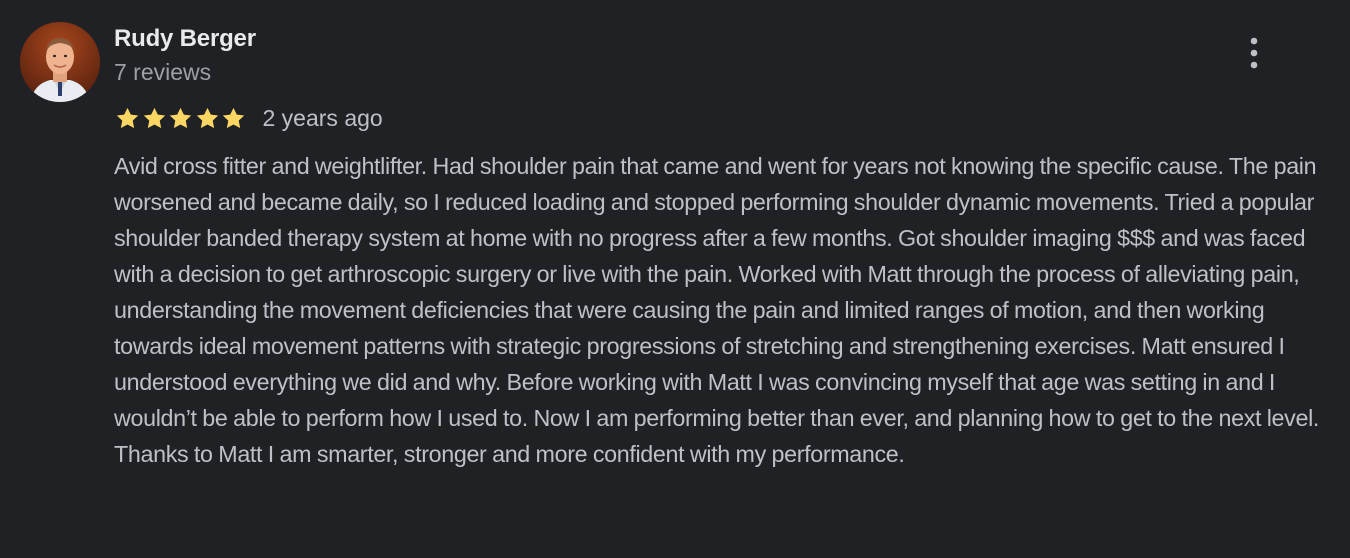 The height and width of the screenshot is (558, 1350). What do you see at coordinates (185, 39) in the screenshot?
I see `reviewer-name: Rudy Berger` at bounding box center [185, 39].